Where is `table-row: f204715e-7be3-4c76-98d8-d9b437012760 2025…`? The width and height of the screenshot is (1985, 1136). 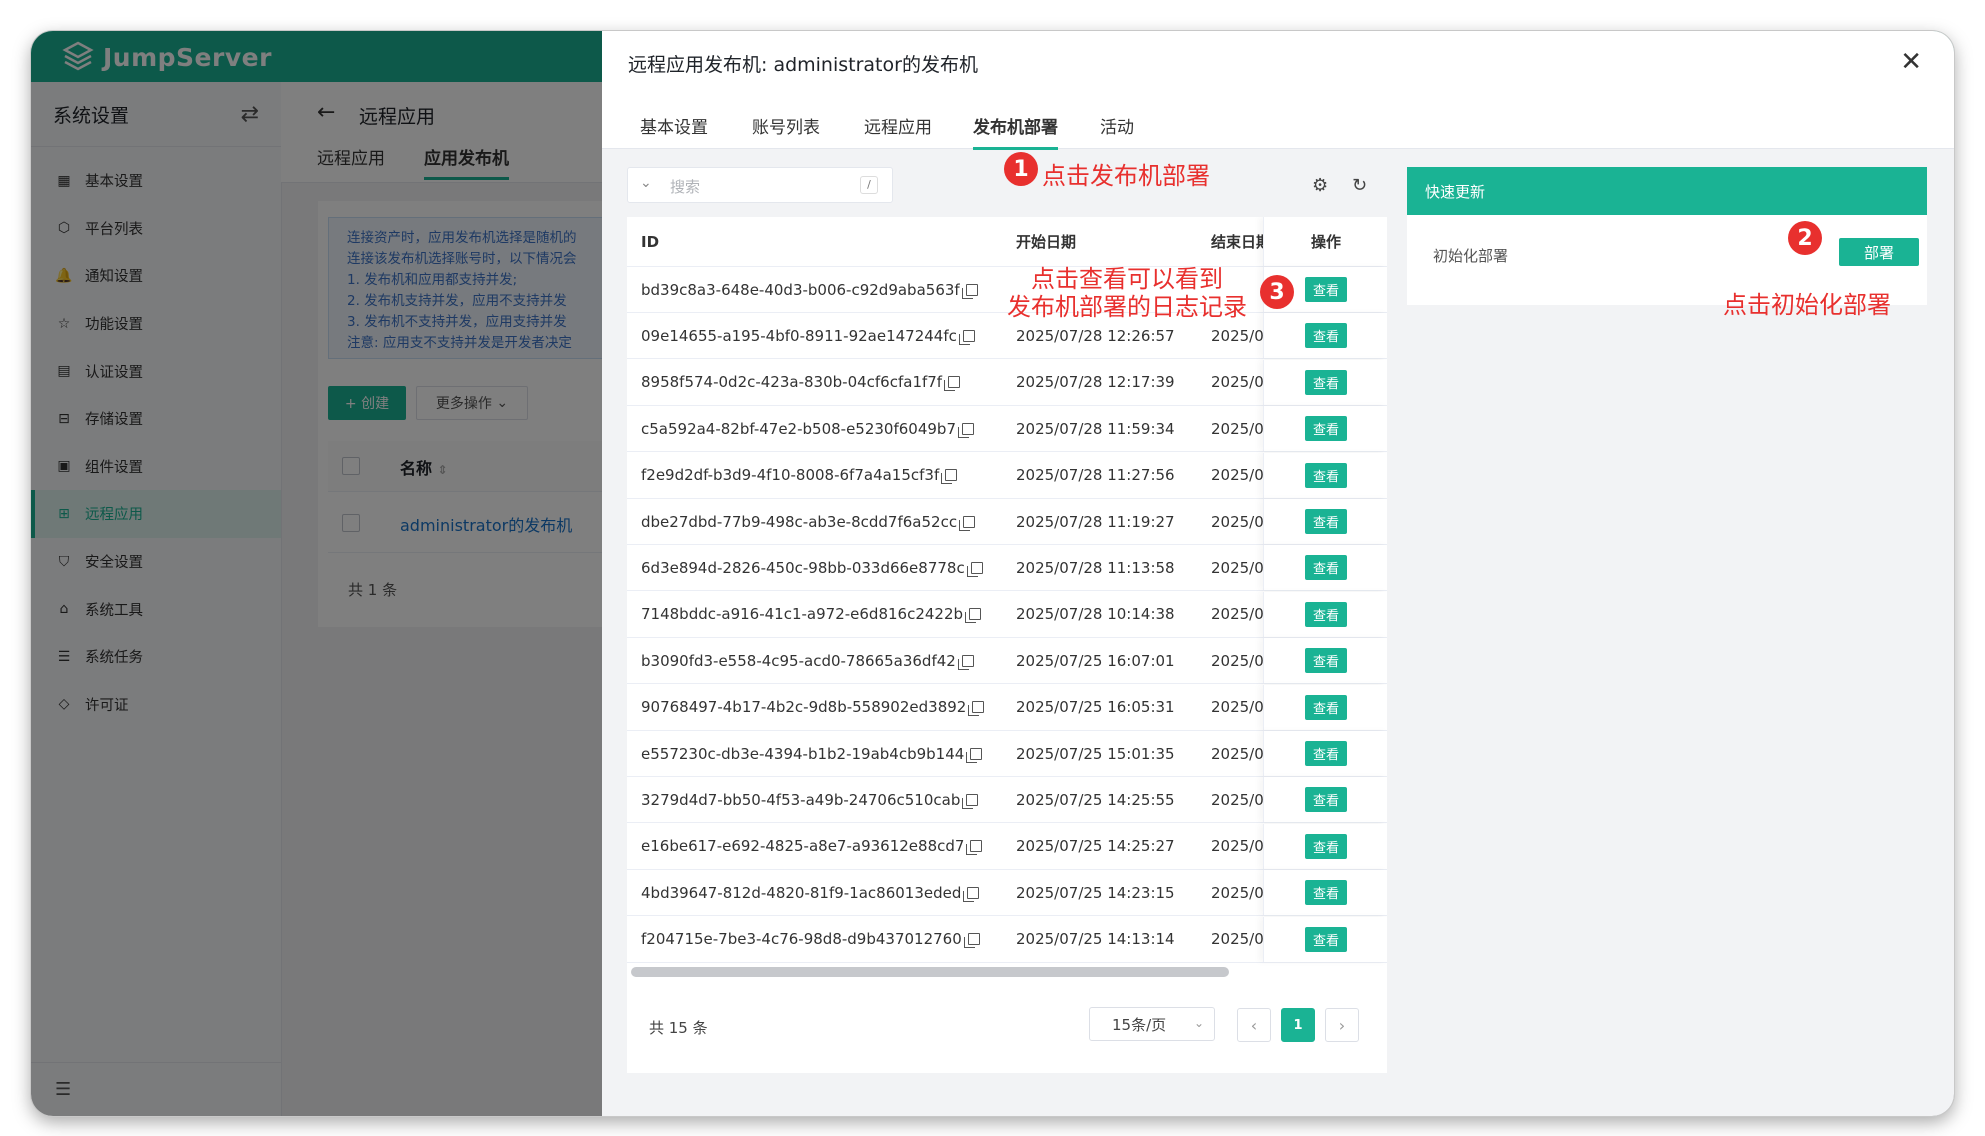 table-row: f204715e-7be3-4c76-98d8-d9b437012760 2025… is located at coordinates (1007, 939).